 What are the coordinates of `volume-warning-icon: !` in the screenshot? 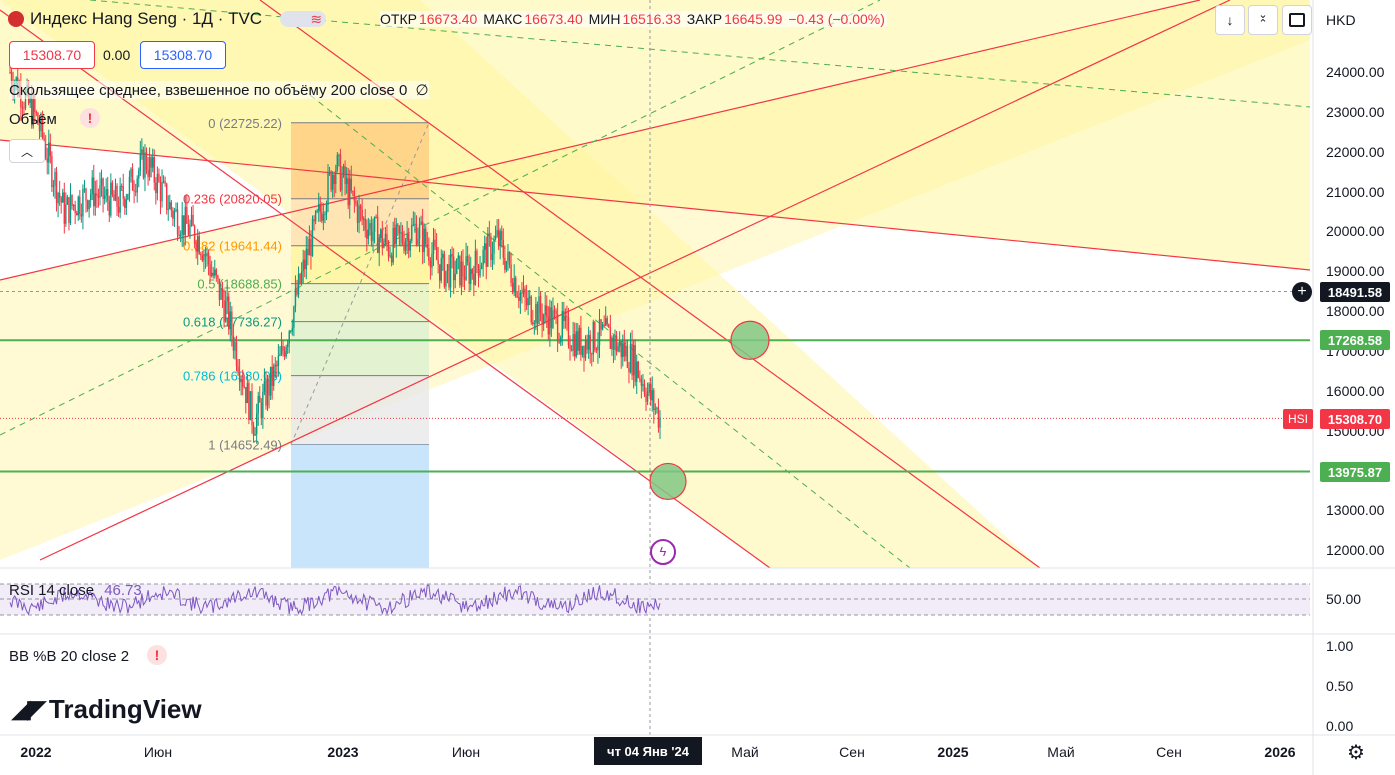 It's located at (90, 118).